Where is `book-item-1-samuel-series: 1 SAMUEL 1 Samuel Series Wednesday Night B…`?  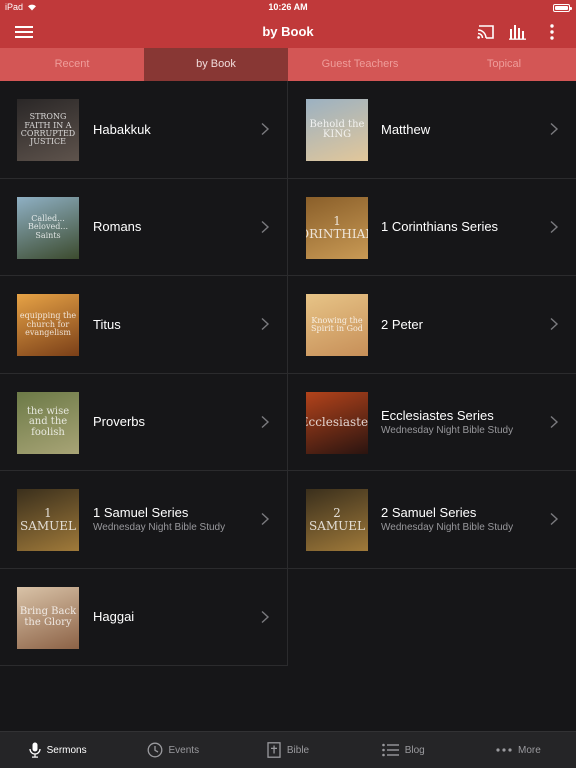
book-item-1-samuel-series: 1 SAMUEL 1 Samuel Series Wednesday Night B… is located at coordinates (144, 520).